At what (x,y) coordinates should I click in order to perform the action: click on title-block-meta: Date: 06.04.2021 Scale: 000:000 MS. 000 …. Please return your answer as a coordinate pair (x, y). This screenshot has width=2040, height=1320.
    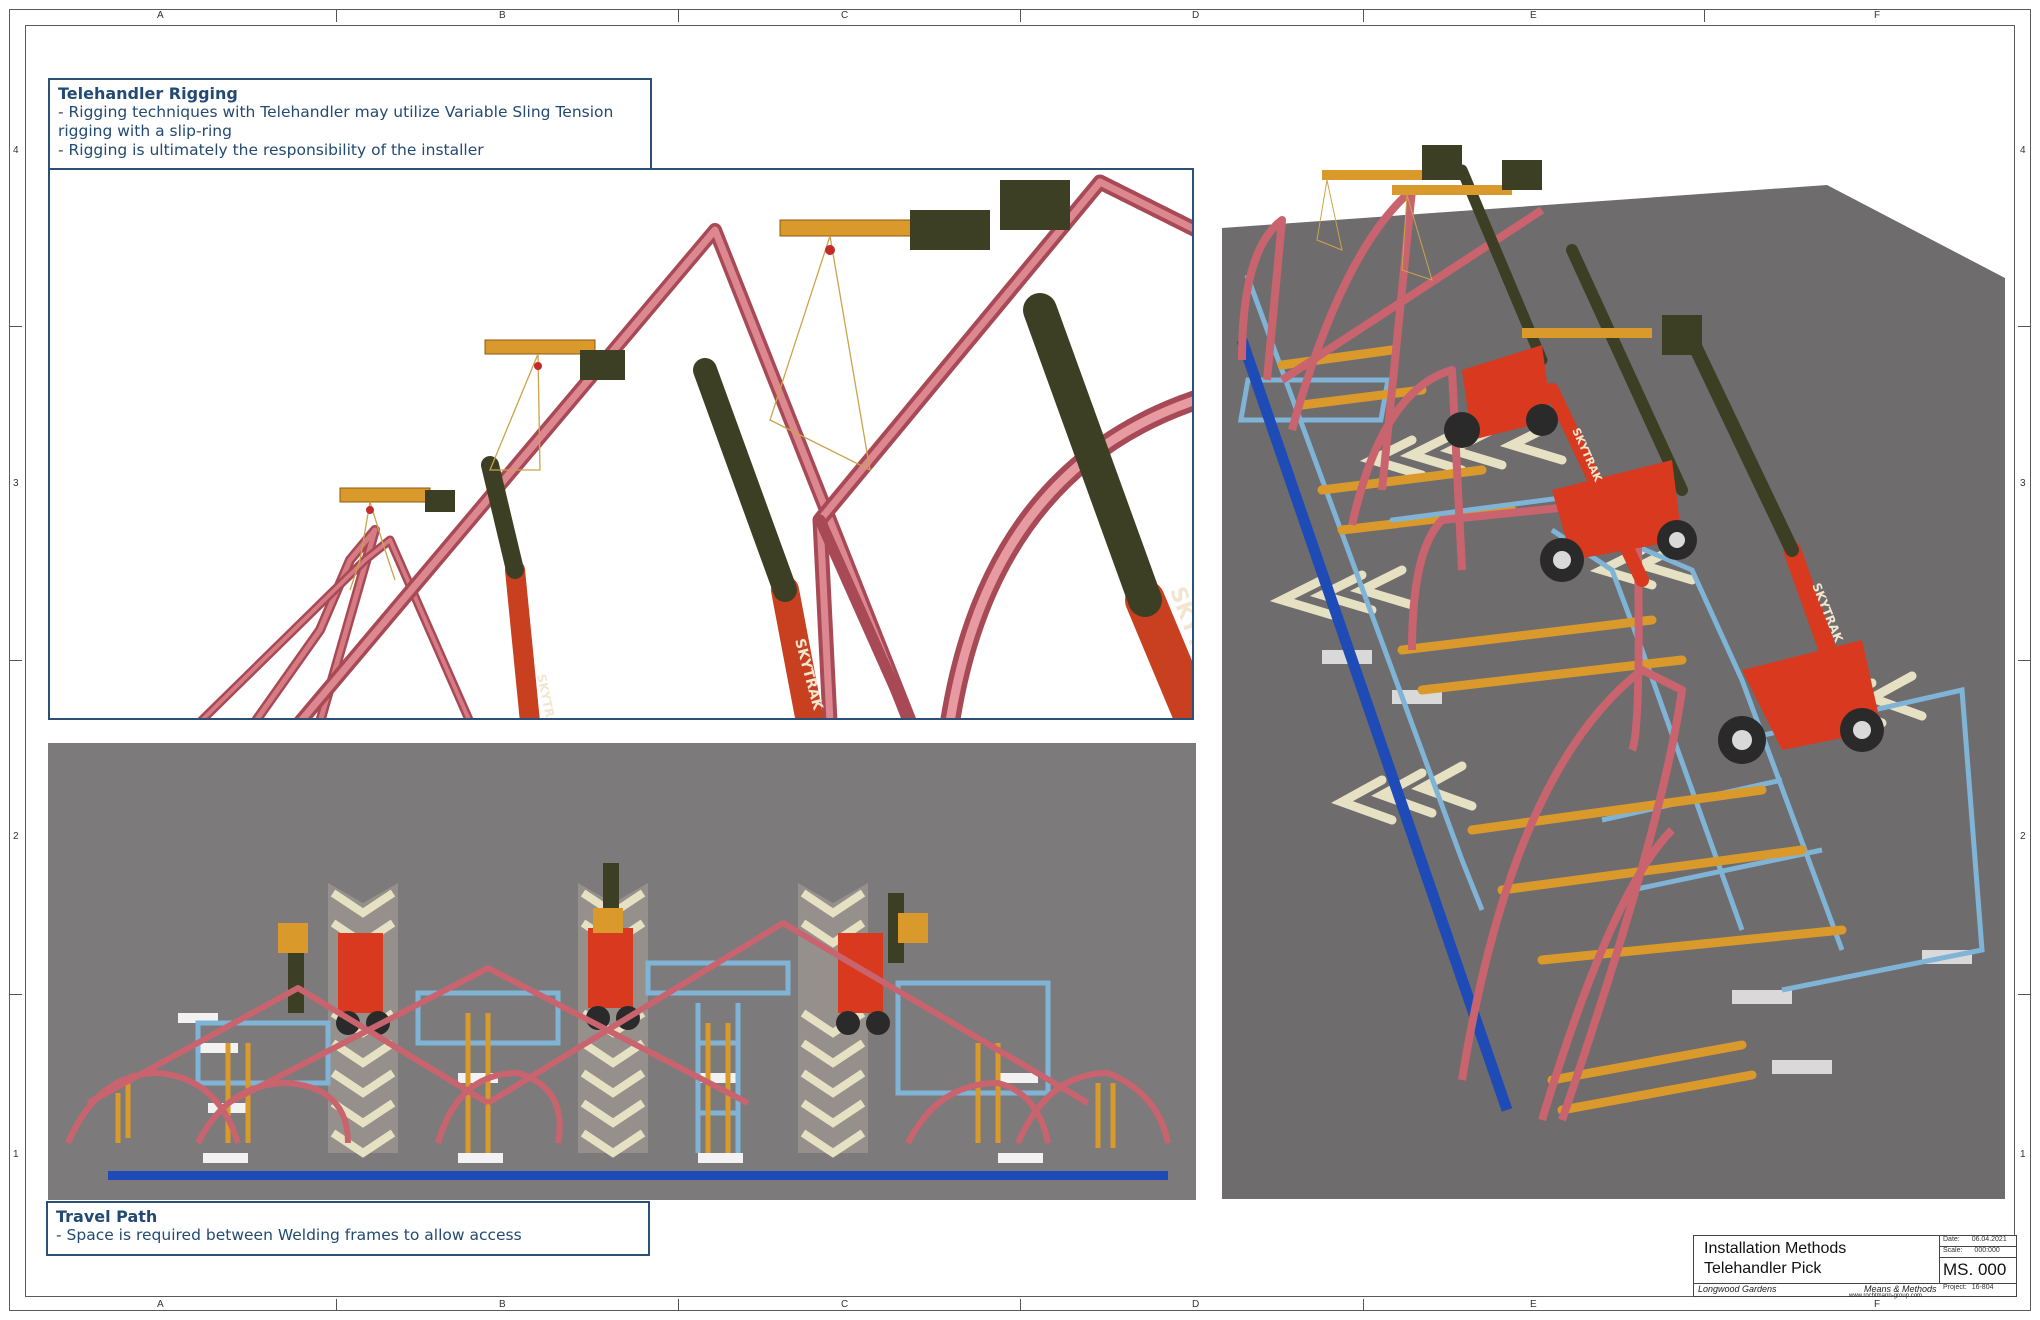
    Looking at the image, I should click on (1978, 1266).